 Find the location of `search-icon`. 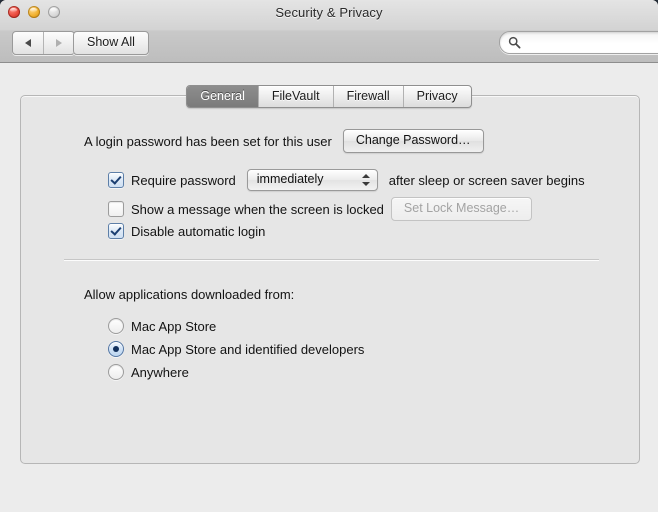

search-icon is located at coordinates (514, 42).